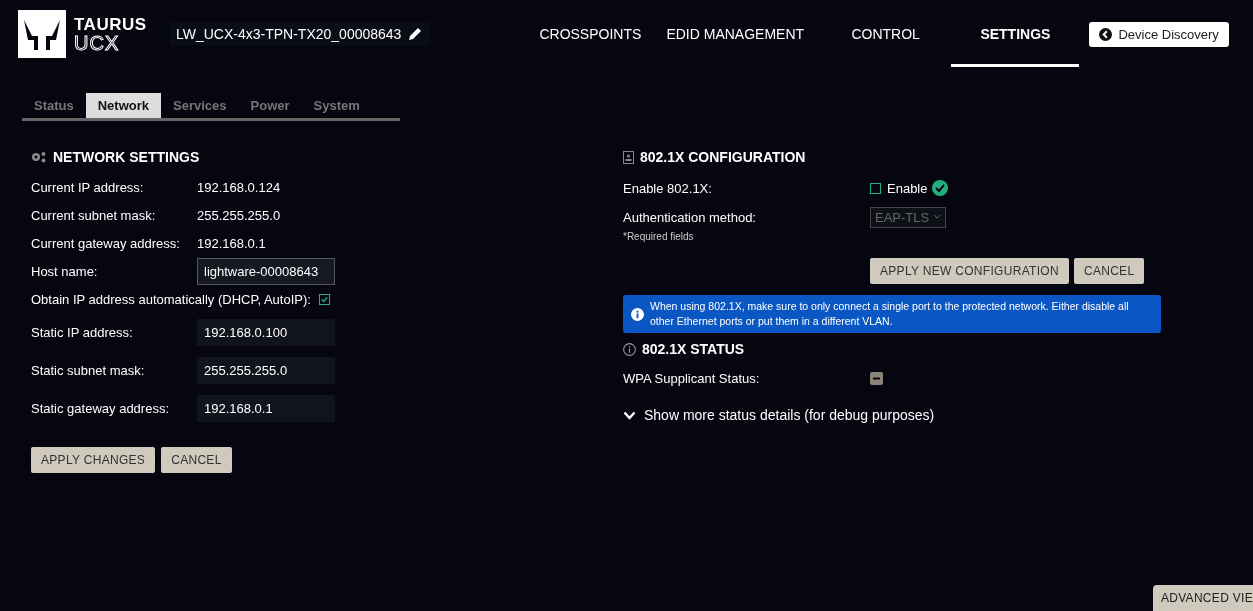 The image size is (1253, 611). I want to click on input-field: 255.255.255.0, so click(266, 370).